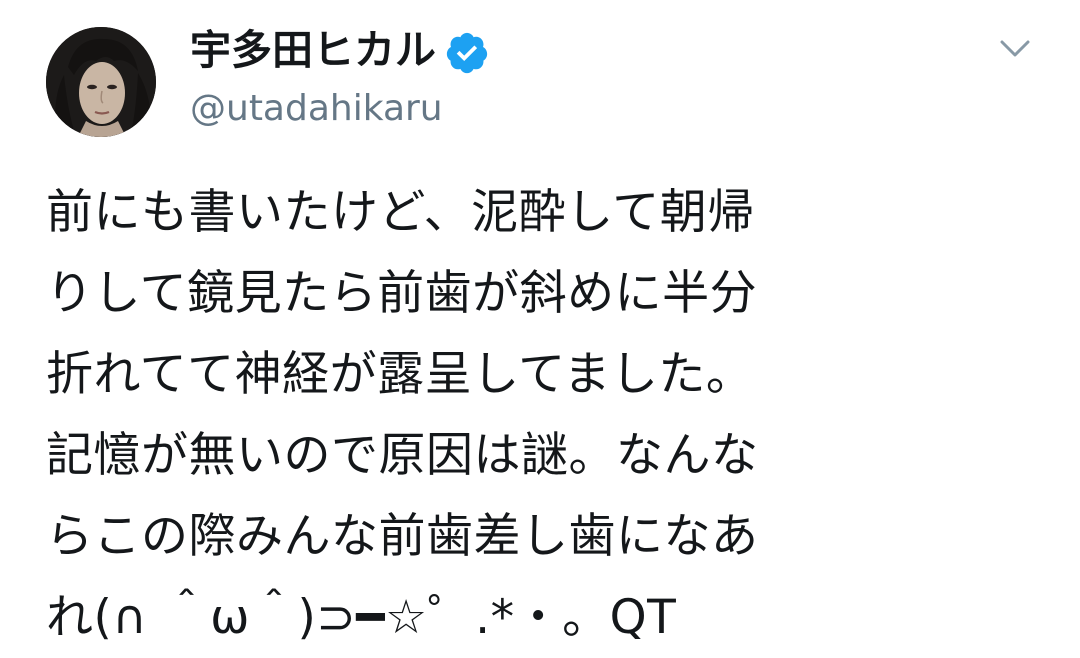 Image resolution: width=1080 pixels, height=658 pixels. Describe the element at coordinates (400, 374) in the screenshot. I see `tweet-text-line: 折れてて神経が露呈してました。` at that location.